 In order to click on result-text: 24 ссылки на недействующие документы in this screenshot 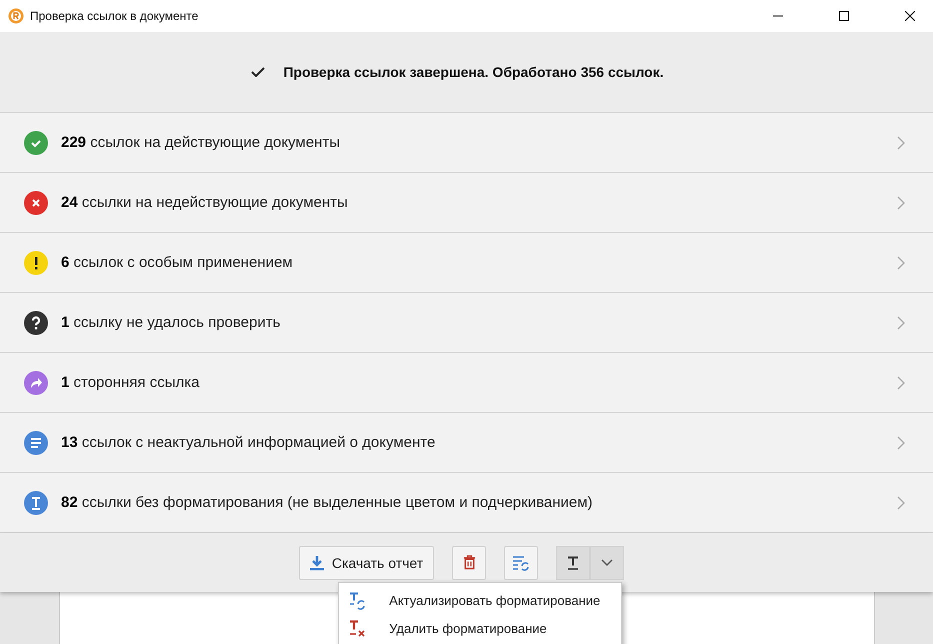, I will do `click(204, 202)`.